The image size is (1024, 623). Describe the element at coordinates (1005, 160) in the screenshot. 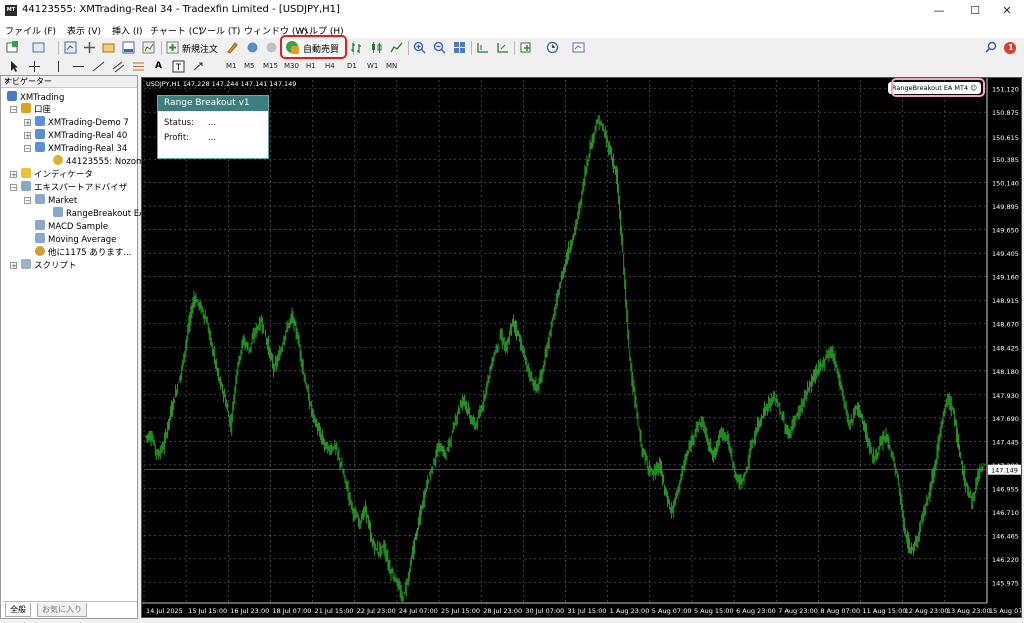

I see `y-tick-label: 150.385` at that location.